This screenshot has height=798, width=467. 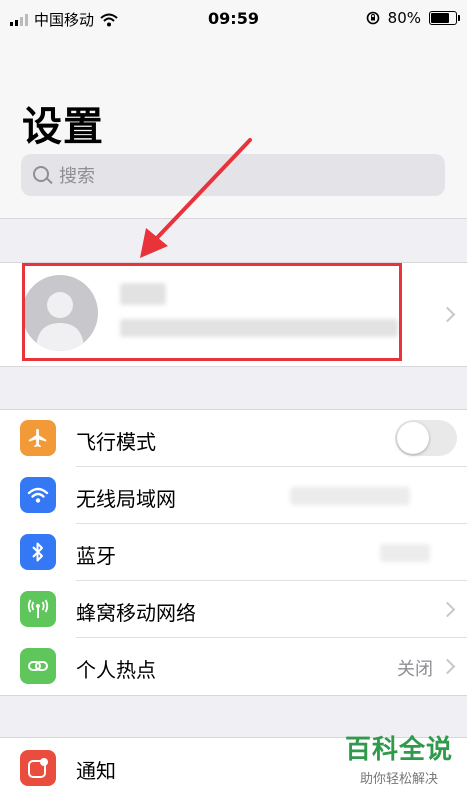 I want to click on setting-row-bluetooth: 蓝牙, so click(x=233, y=552).